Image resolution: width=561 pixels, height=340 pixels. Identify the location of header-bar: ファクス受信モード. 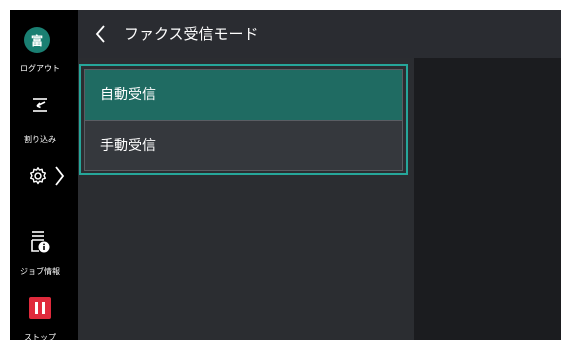
(319, 34).